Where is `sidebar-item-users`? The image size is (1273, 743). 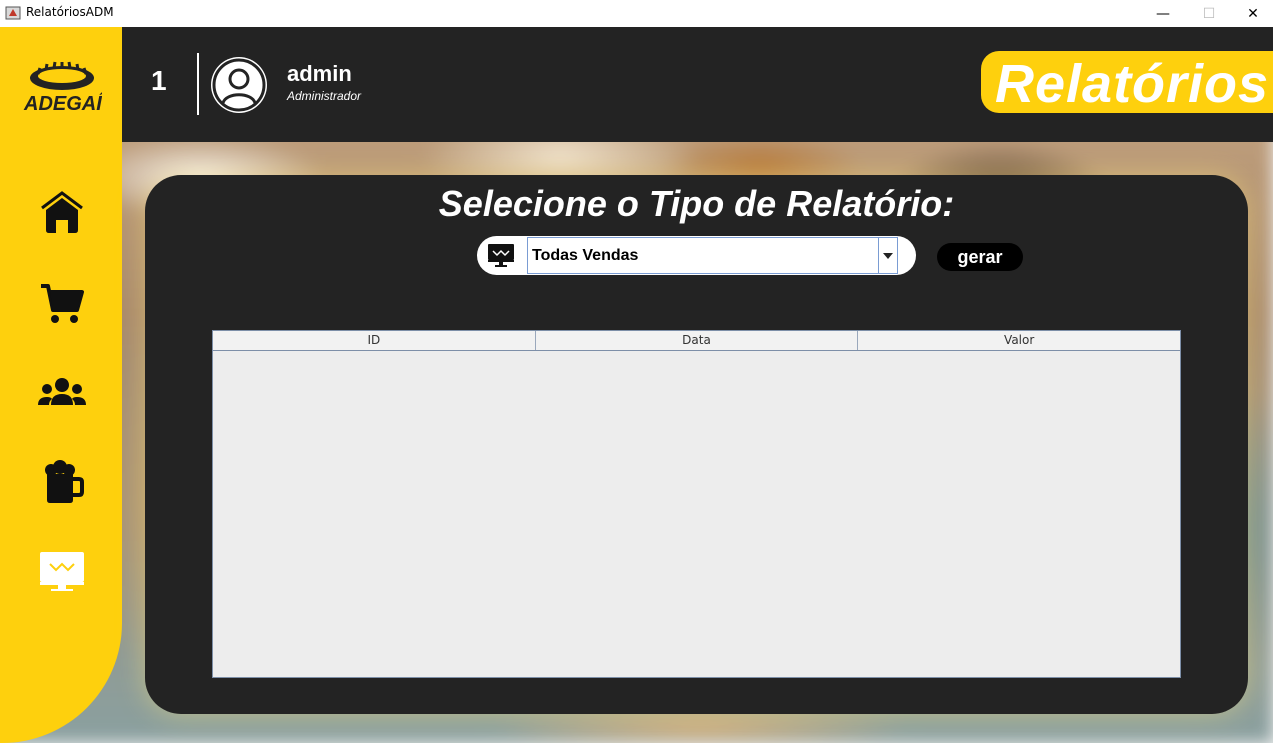 sidebar-item-users is located at coordinates (62, 393).